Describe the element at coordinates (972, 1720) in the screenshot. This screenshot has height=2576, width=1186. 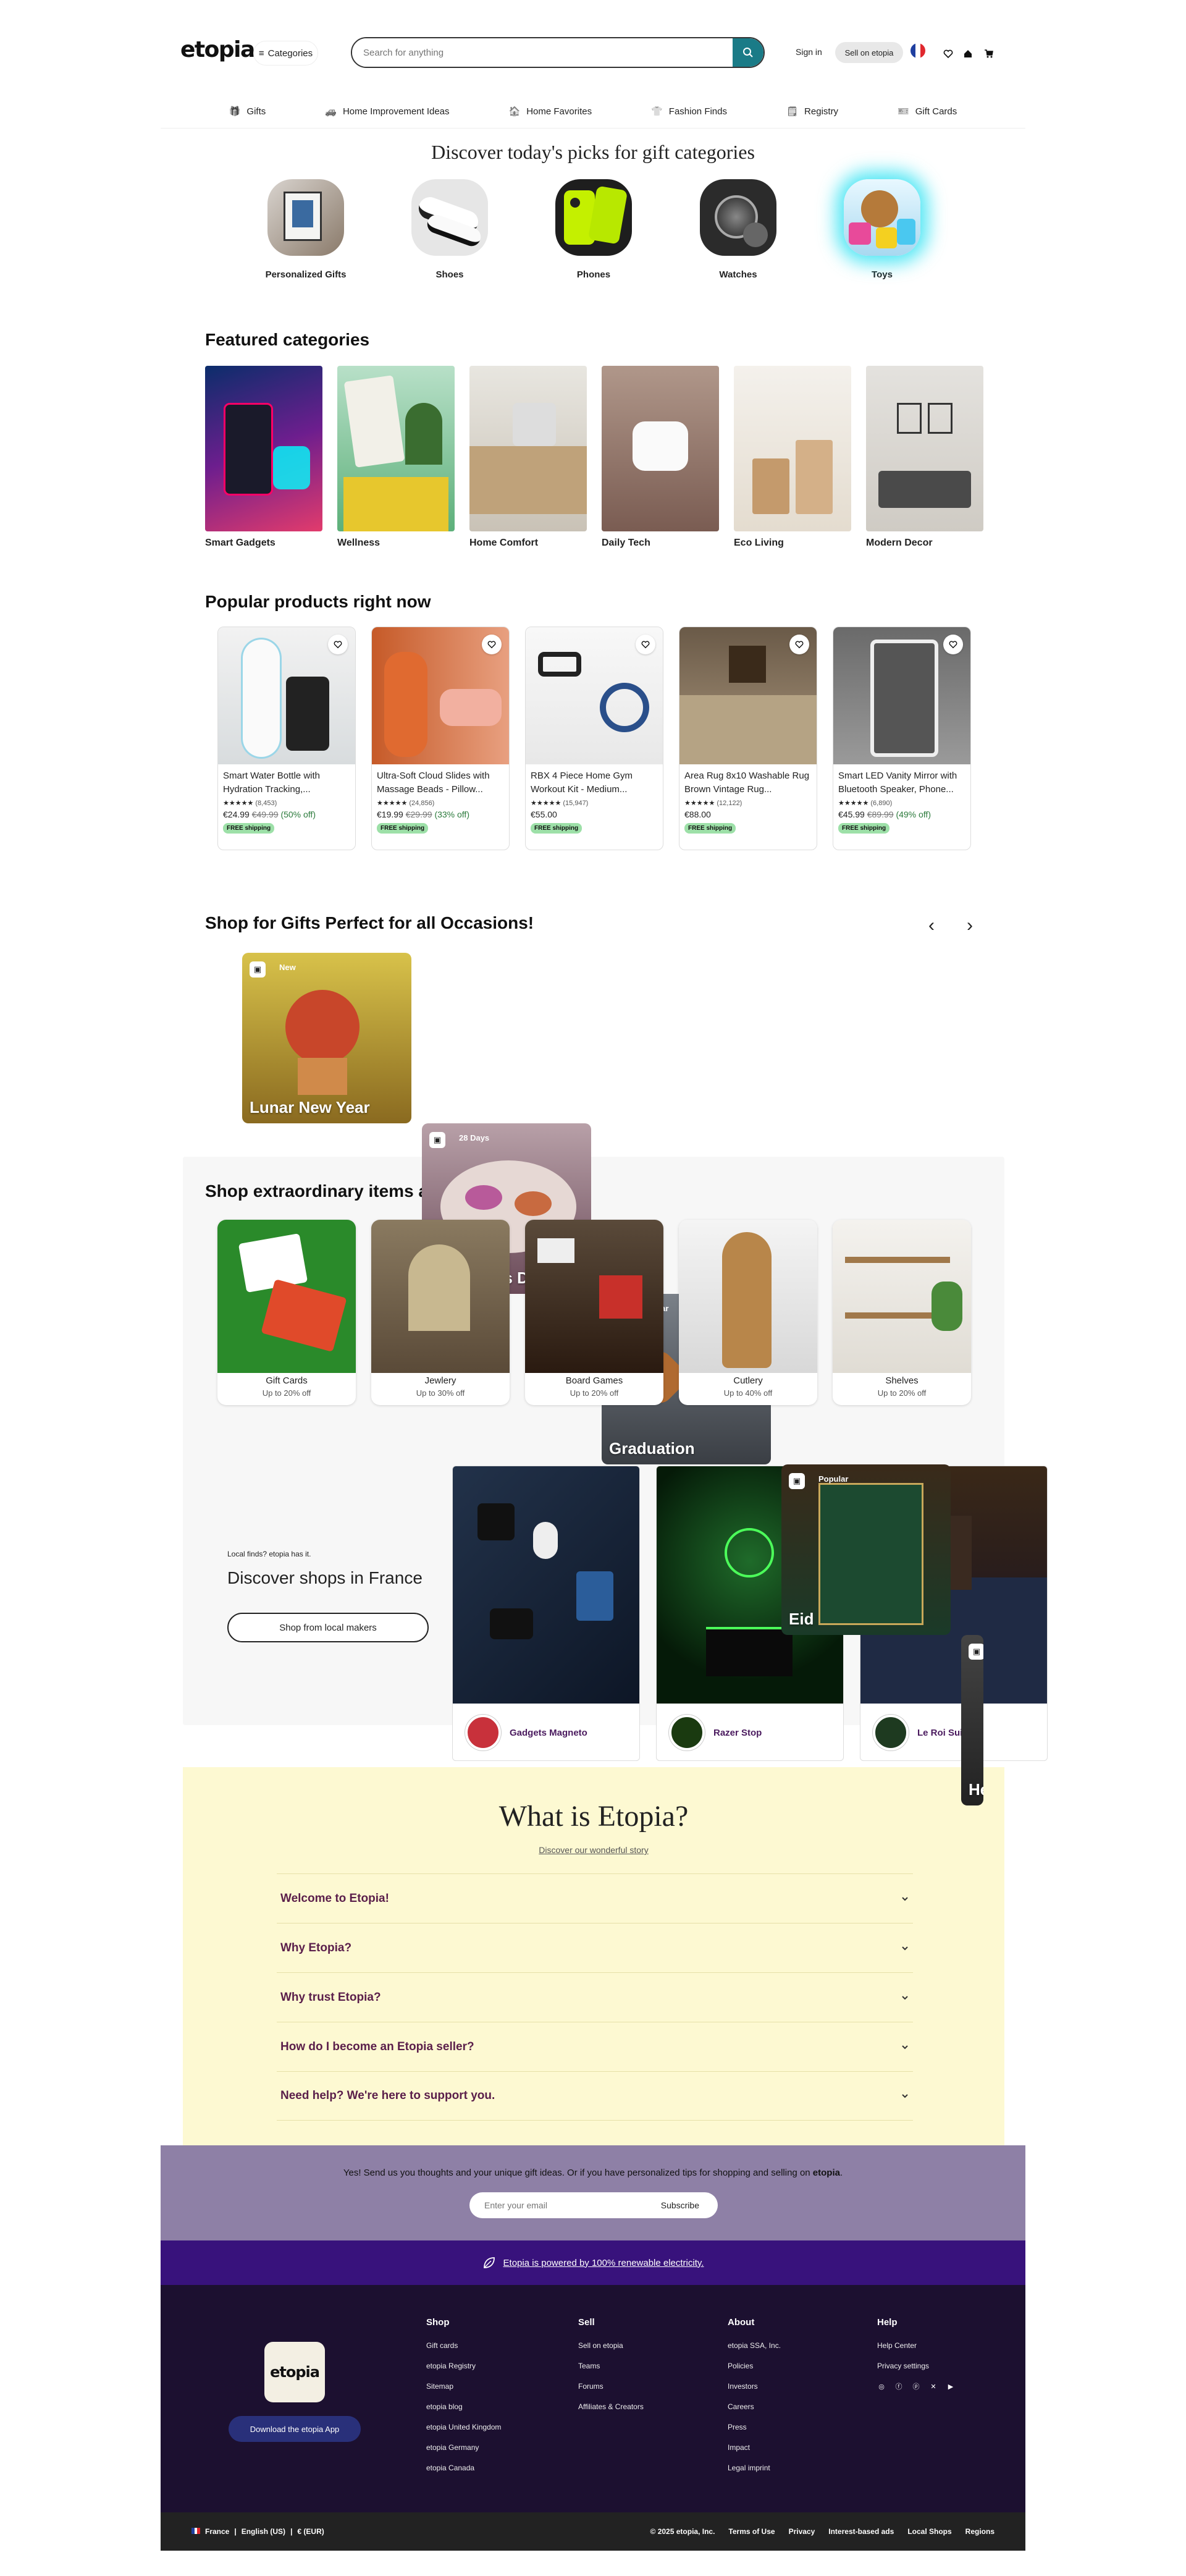
I see `occasion-card: ▣ He` at that location.